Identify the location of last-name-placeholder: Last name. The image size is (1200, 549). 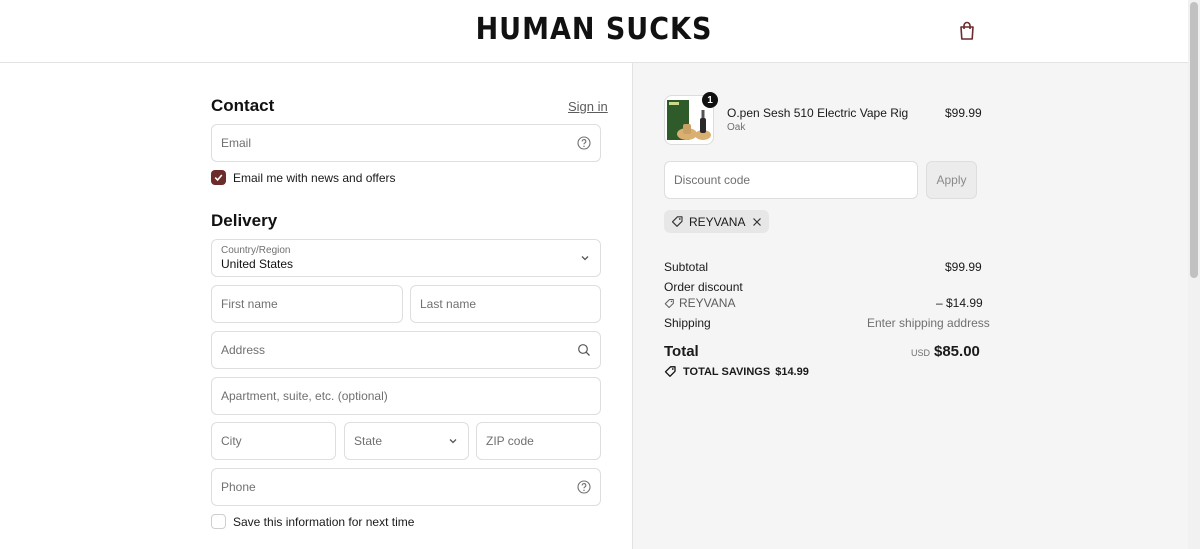
(448, 304).